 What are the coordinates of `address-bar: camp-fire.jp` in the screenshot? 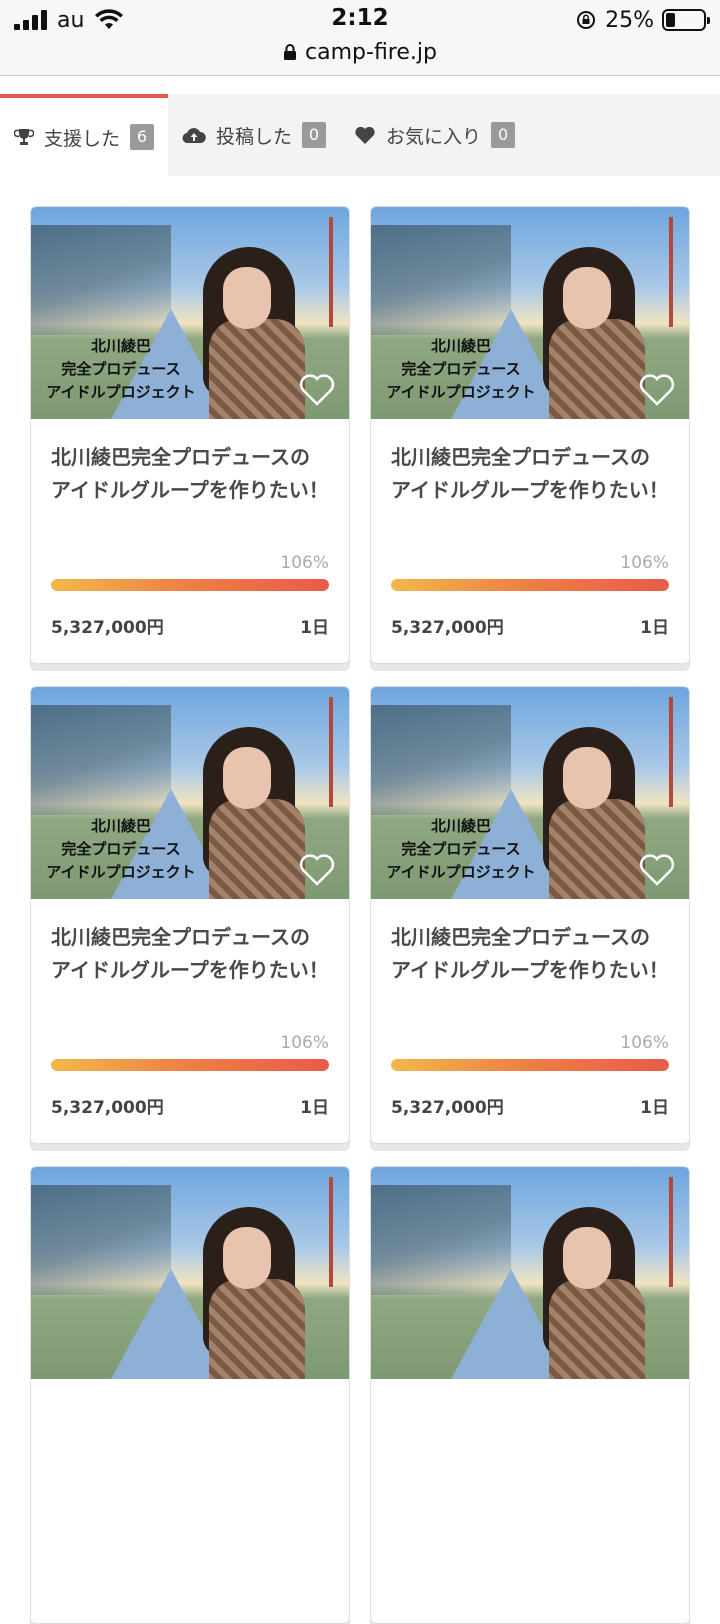 It's located at (360, 52).